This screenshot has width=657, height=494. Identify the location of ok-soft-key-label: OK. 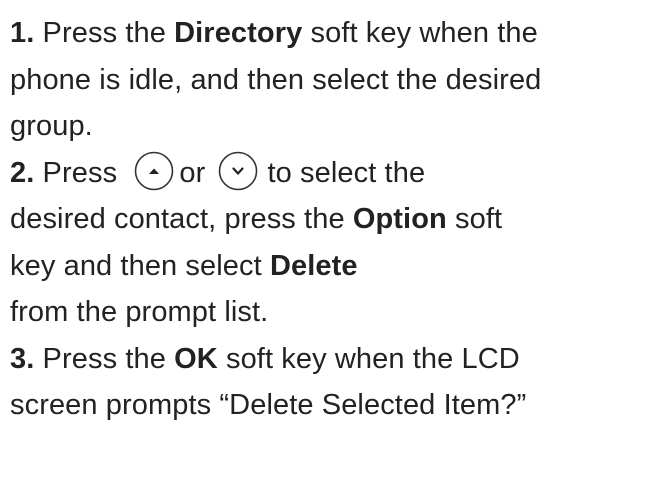
(196, 358).